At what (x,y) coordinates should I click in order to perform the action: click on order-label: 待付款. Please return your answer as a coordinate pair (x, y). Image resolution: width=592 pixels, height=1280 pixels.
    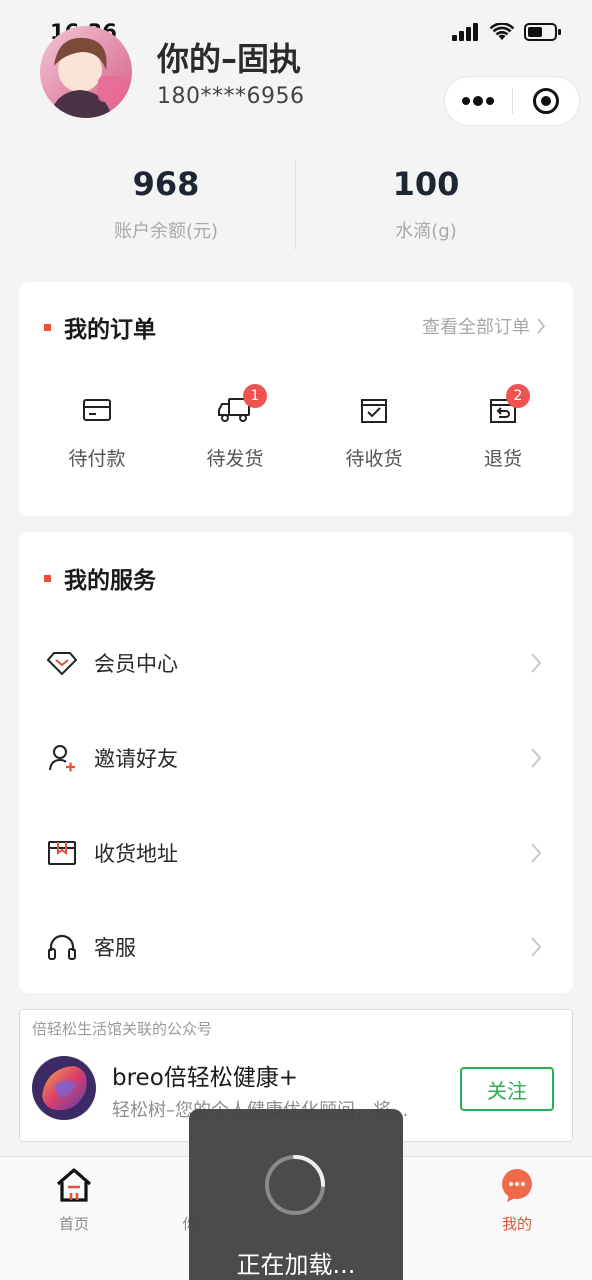
    Looking at the image, I should click on (97, 459).